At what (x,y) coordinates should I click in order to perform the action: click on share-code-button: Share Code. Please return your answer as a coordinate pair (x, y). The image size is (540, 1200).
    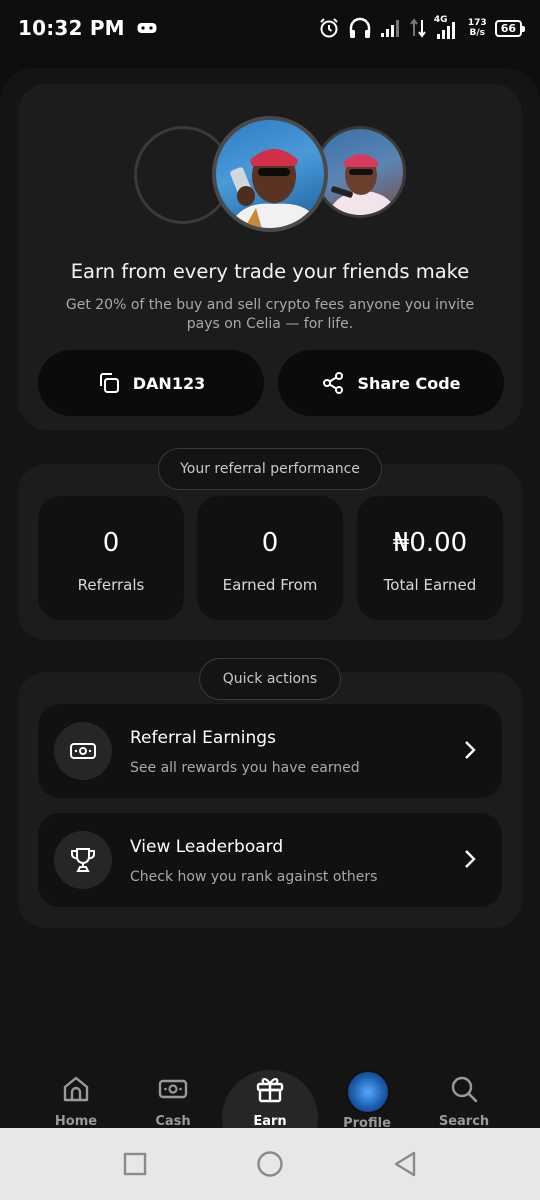
    Looking at the image, I should click on (391, 383).